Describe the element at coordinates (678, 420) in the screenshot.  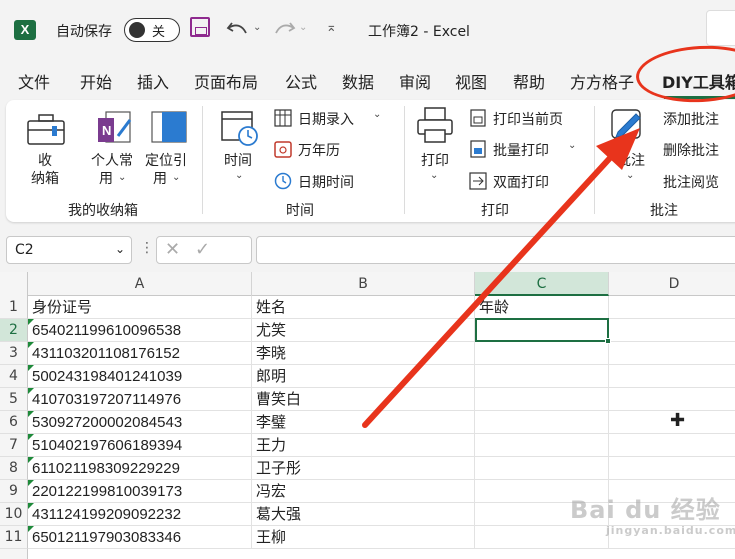
I see `cell-cursor-icon: ✚` at that location.